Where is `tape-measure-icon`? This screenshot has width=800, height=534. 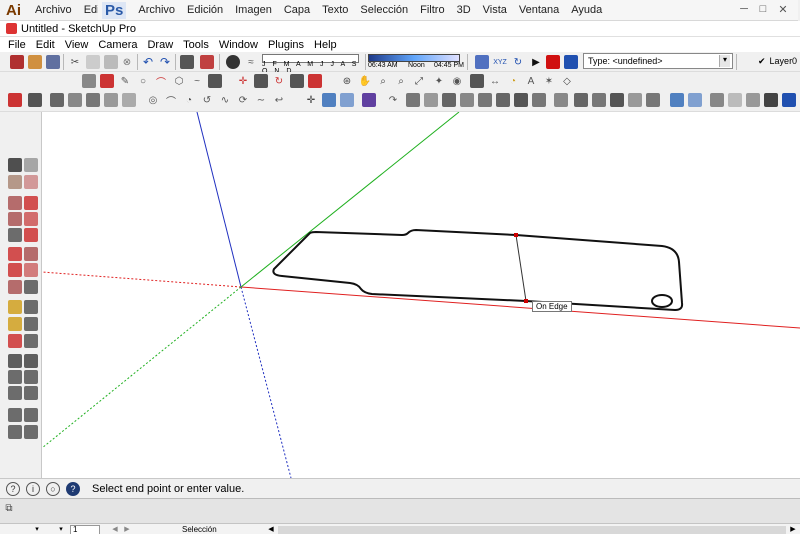 tape-measure-icon is located at coordinates (477, 81).